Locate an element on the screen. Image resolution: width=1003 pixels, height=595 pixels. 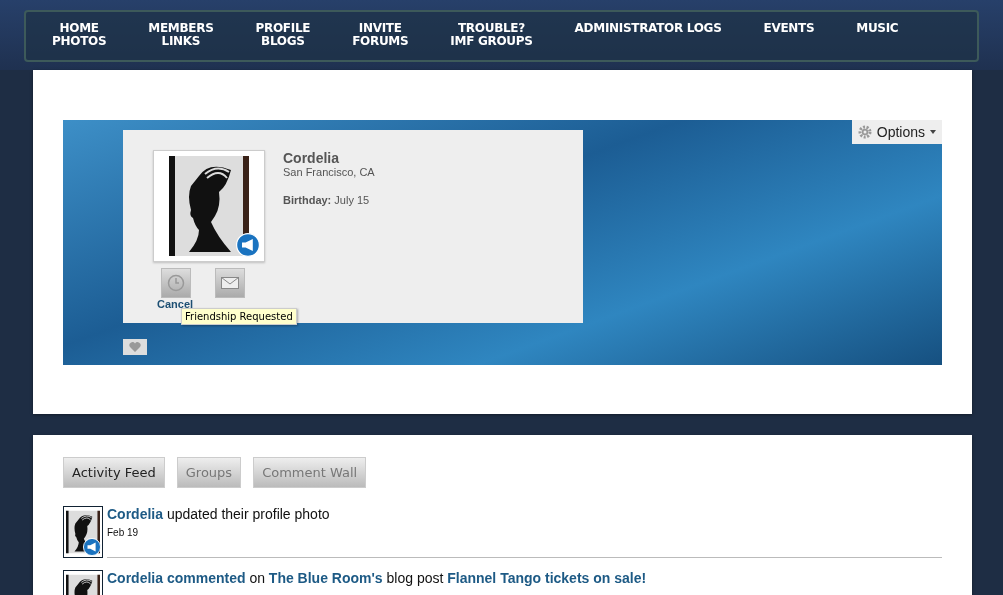
activity-text: Cordelia commented on The Blue Room's blog post Flannel Tango tickets on sale! is located at coordinates (377, 578).